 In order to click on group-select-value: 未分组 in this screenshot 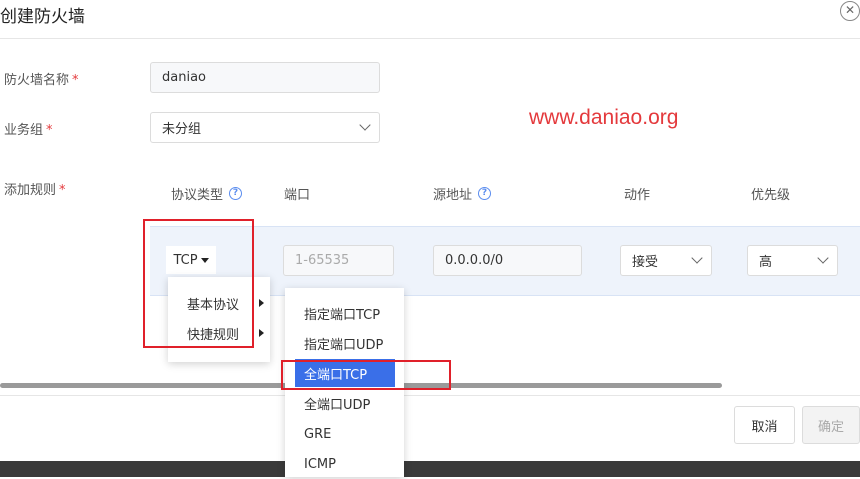, I will do `click(182, 129)`.